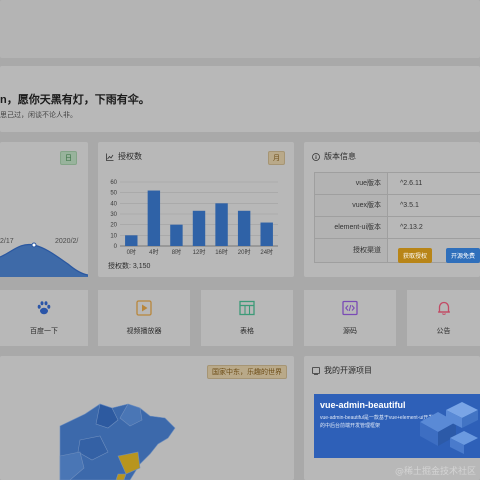  I want to click on version-card-title: 版本信息, so click(340, 156).